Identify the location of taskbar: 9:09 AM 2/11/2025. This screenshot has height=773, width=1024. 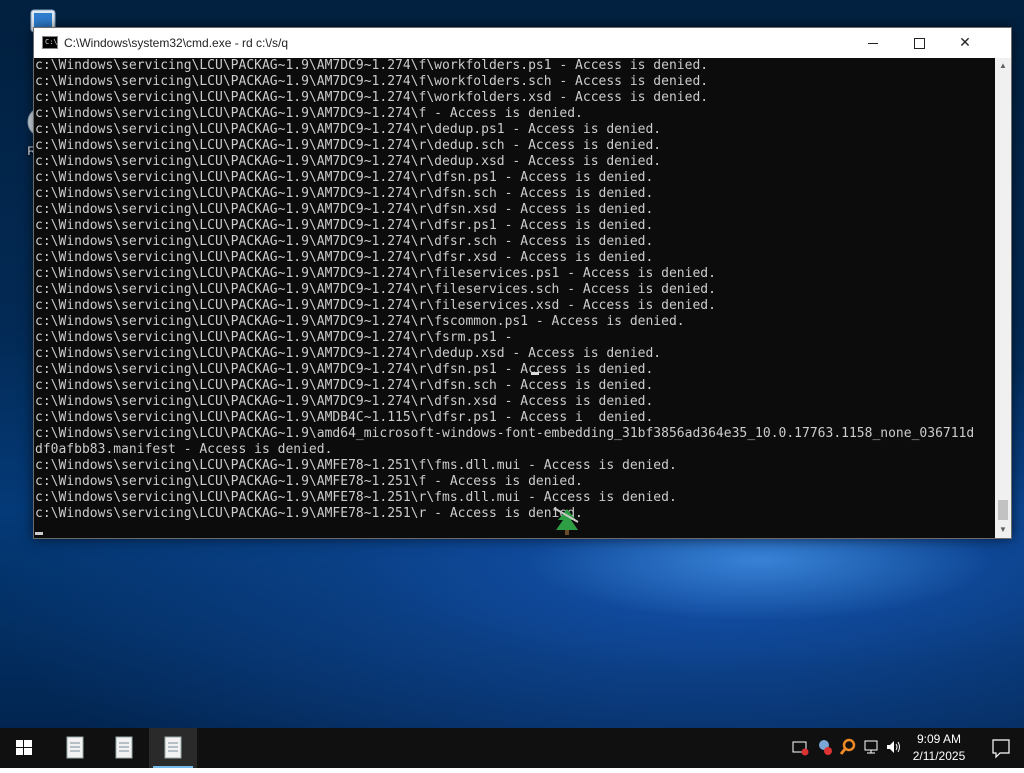
(512, 748).